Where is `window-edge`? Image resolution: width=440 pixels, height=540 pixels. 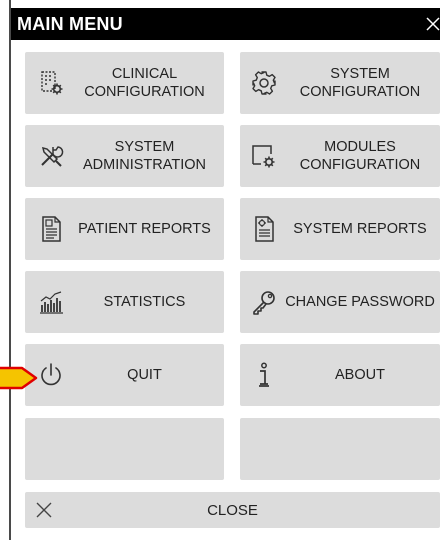 window-edge is located at coordinates (10, 270).